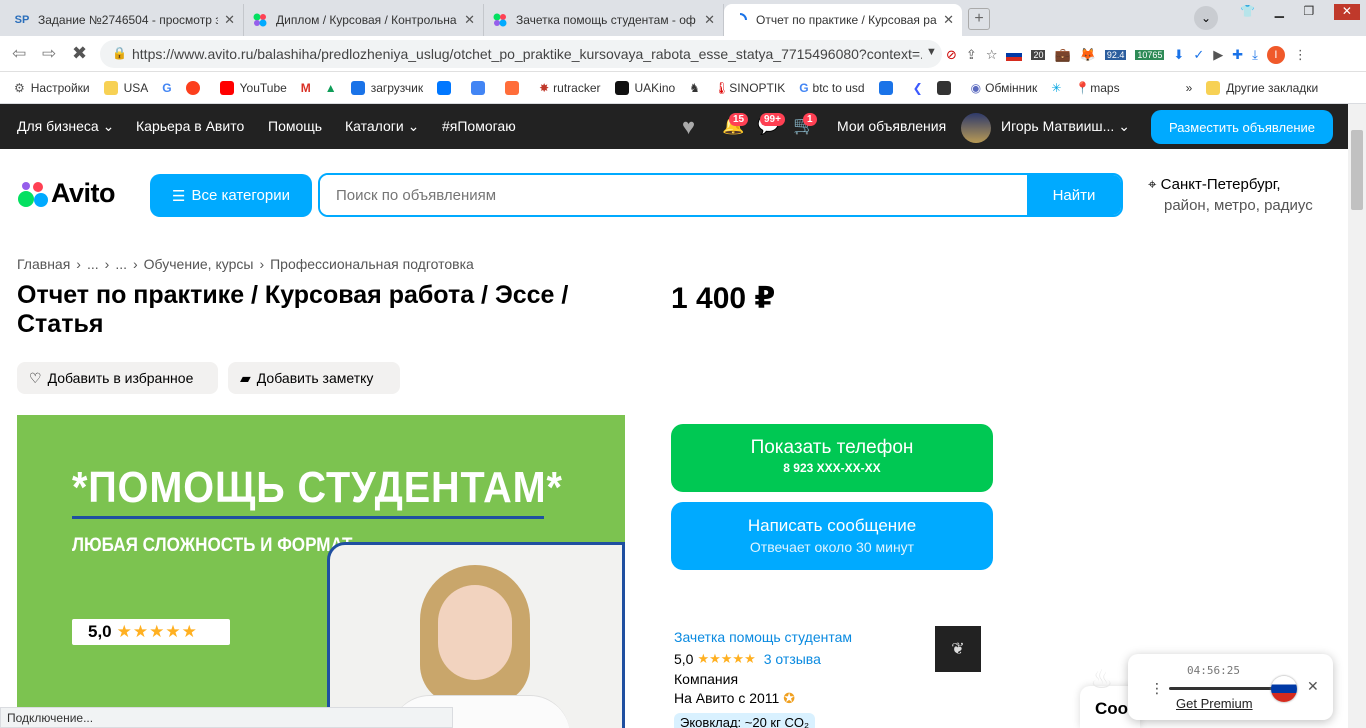 Image resolution: width=1366 pixels, height=728 pixels. I want to click on bookmark-uakino: UAKino, so click(644, 87).